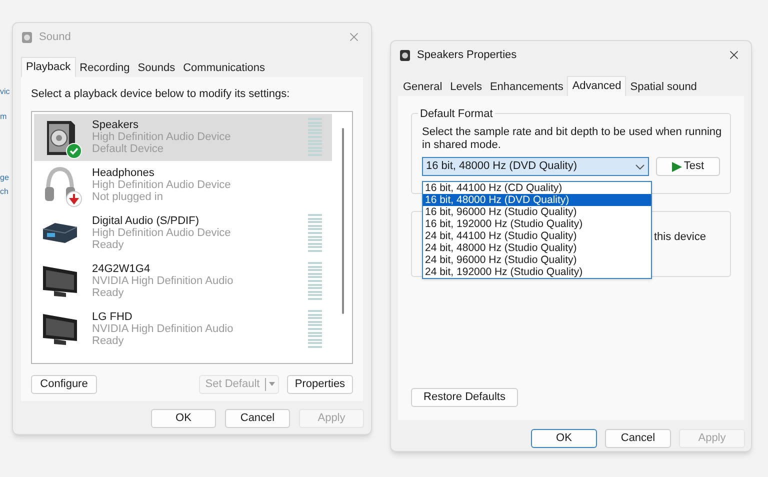 This screenshot has width=768, height=477. Describe the element at coordinates (537, 260) in the screenshot. I see `dropdown-option: 24 bit, 96000 Hz (Studio Quality)` at that location.